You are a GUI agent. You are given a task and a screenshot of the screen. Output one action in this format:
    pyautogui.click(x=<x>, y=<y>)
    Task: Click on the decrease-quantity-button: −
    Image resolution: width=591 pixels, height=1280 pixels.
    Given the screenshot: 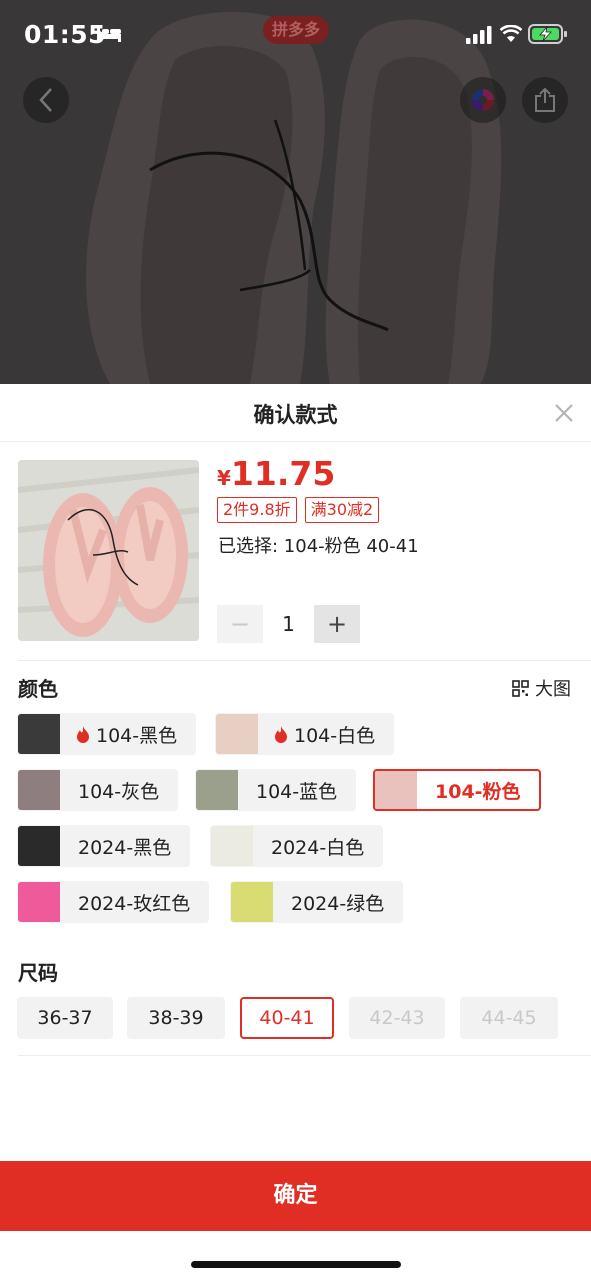 What is the action you would take?
    pyautogui.click(x=240, y=624)
    